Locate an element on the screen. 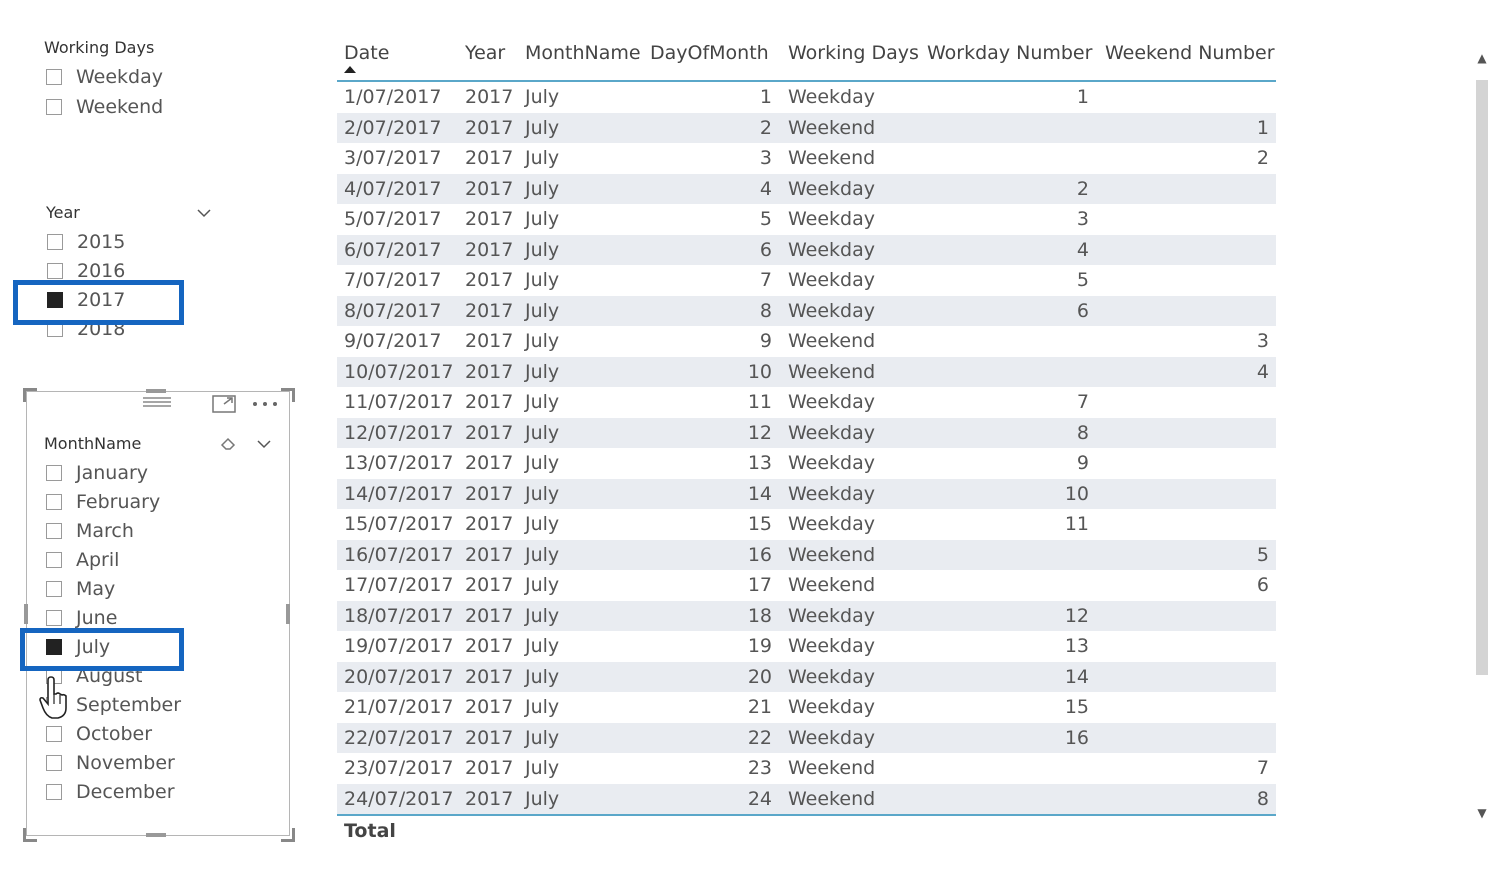 The height and width of the screenshot is (873, 1512). col-working-days-header: Working Days is located at coordinates (853, 53).